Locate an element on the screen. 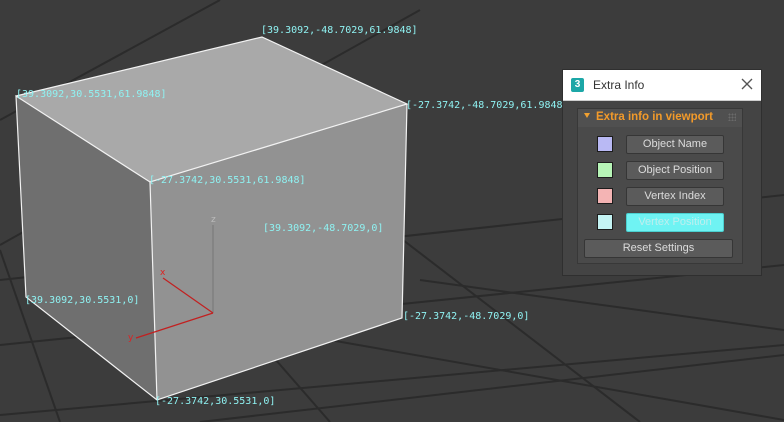  collapse-arrow-icon is located at coordinates (587, 115).